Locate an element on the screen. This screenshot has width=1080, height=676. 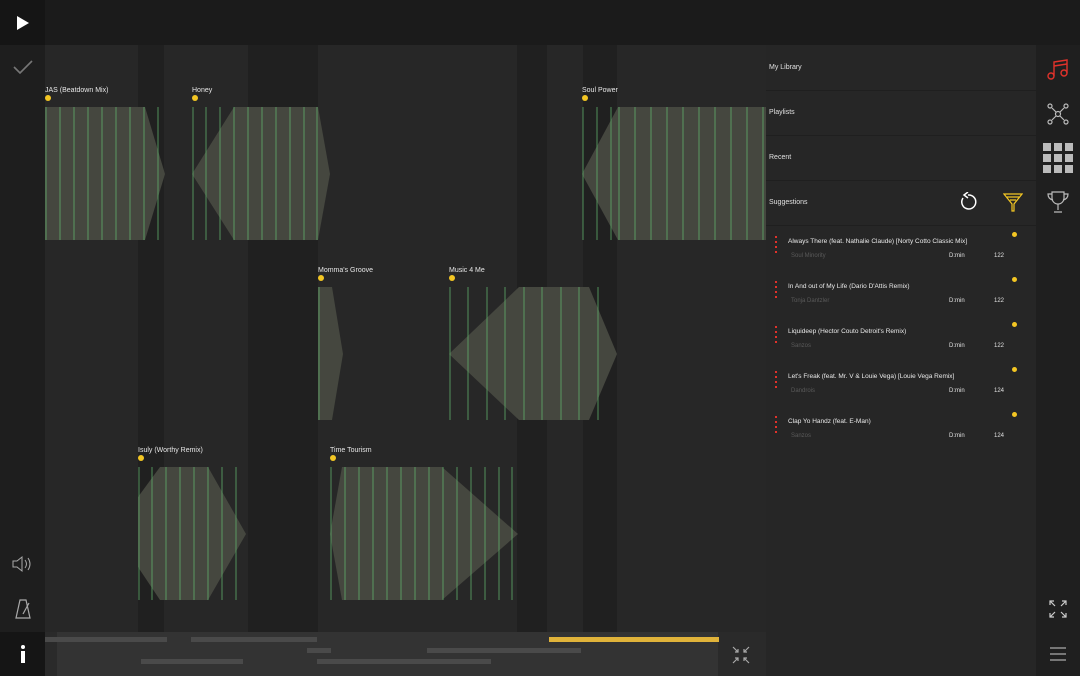
fullscreen-button is located at coordinates (1058, 609).